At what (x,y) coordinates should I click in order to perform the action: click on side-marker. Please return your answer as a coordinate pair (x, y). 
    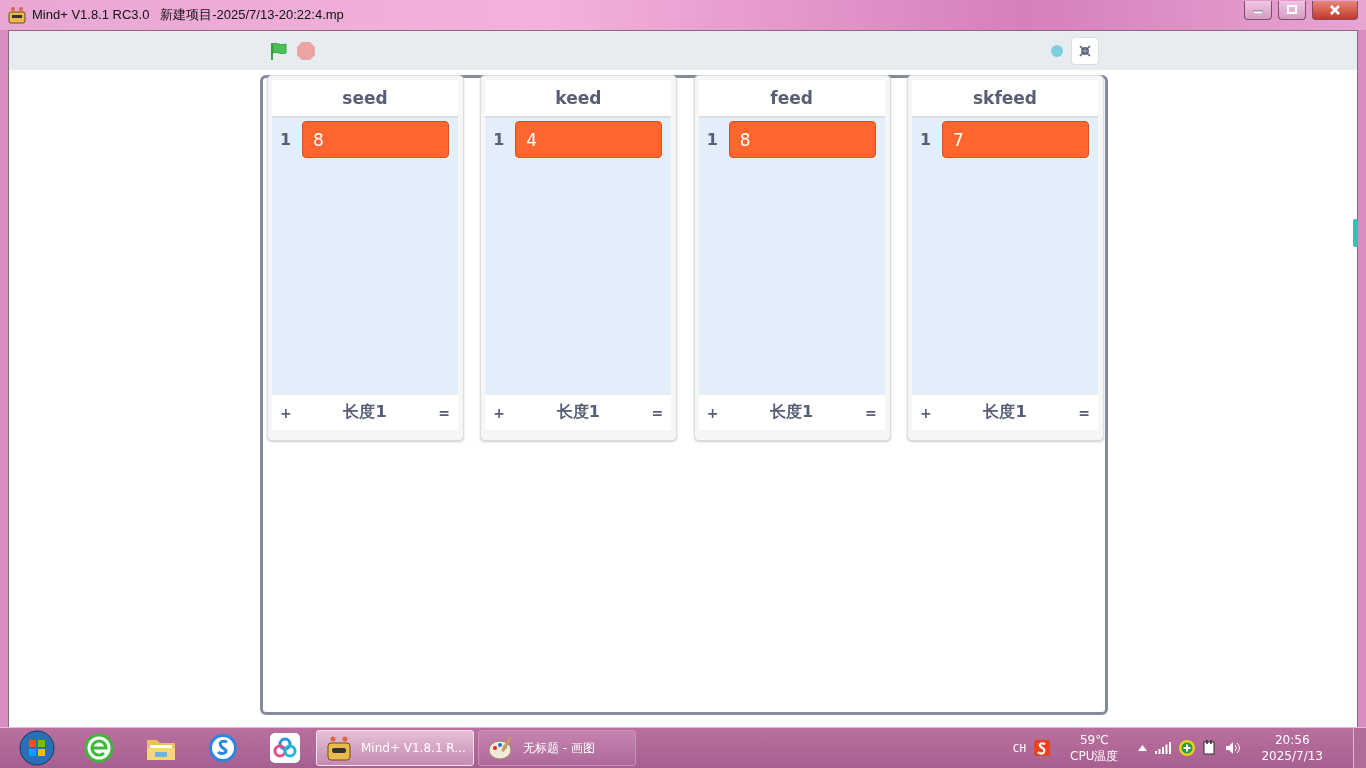
    Looking at the image, I should click on (1355, 233).